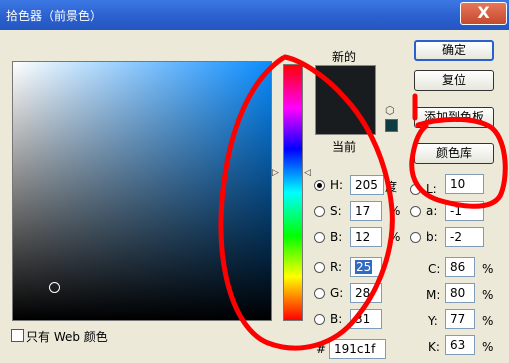 Image resolution: width=509 pixels, height=363 pixels. Describe the element at coordinates (431, 189) in the screenshot. I see `l-label: L:` at that location.